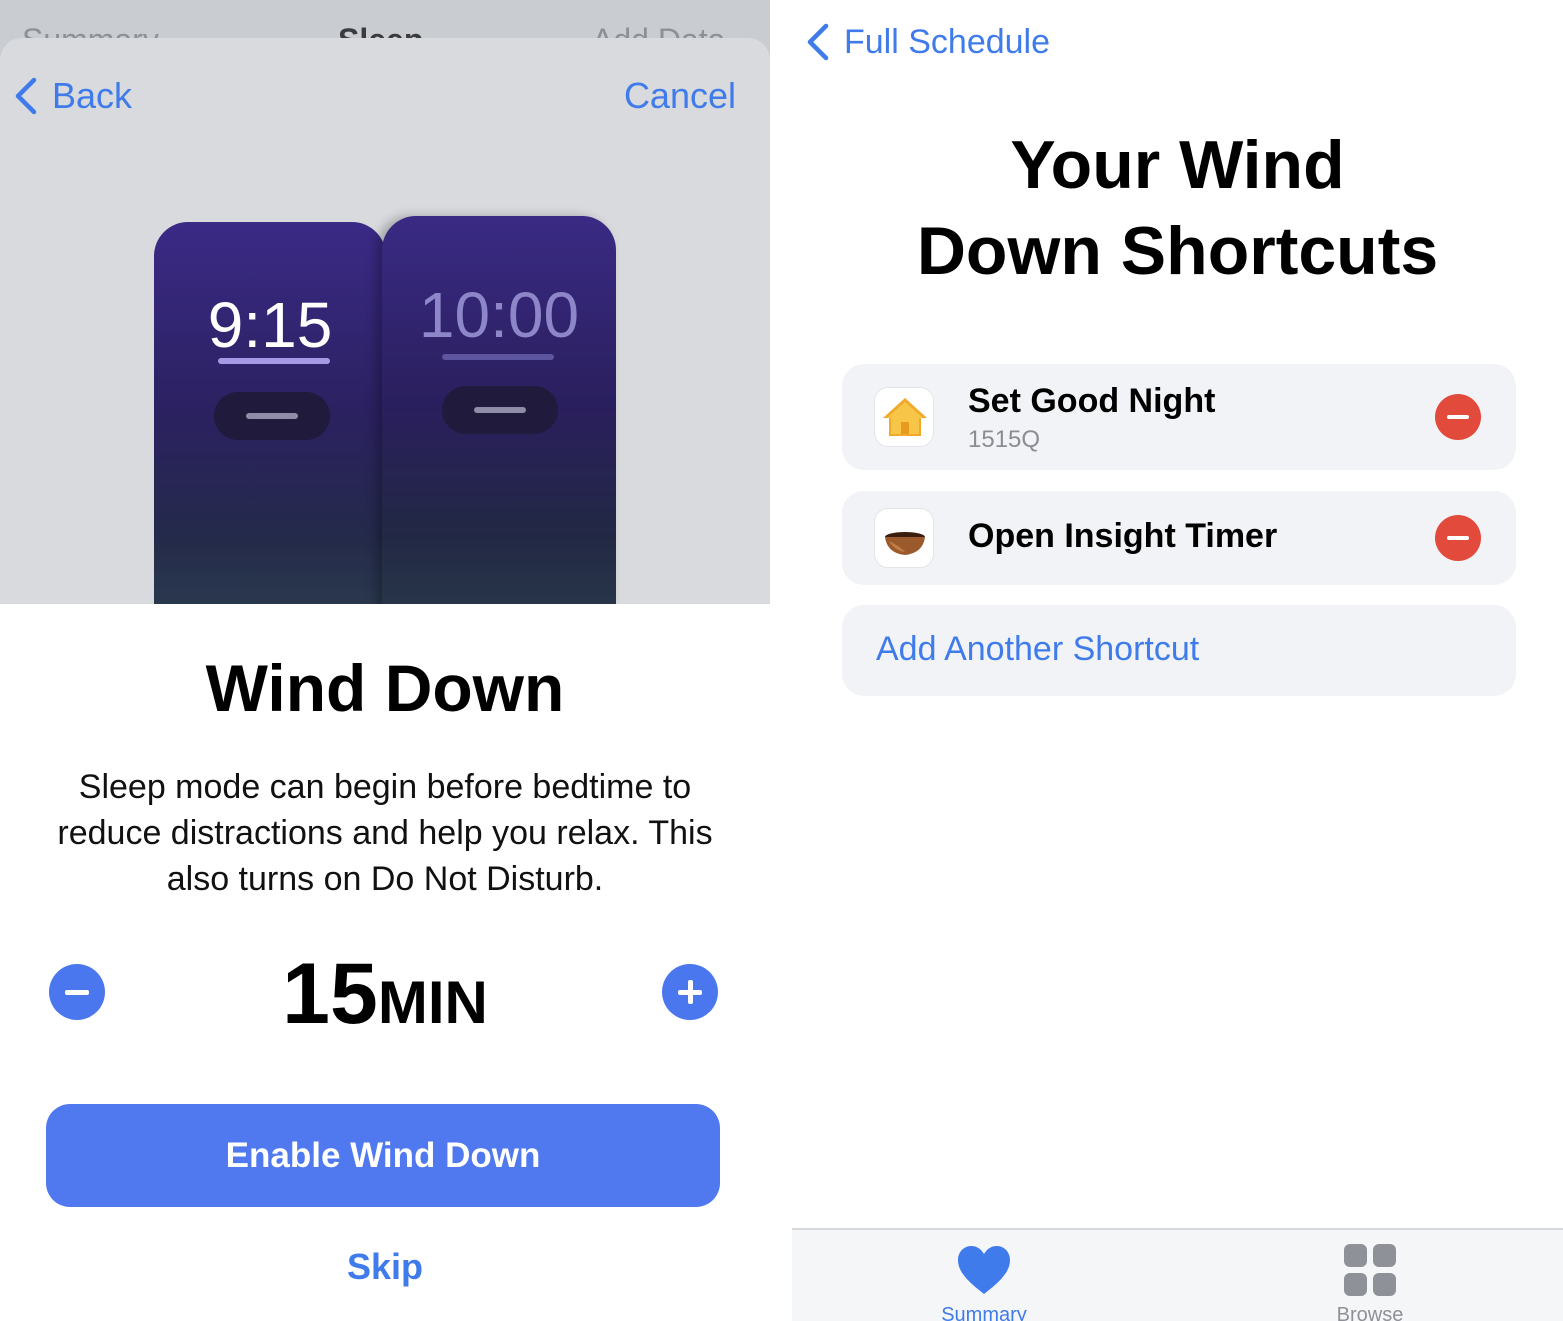 This screenshot has width=1563, height=1321. What do you see at coordinates (1004, 439) in the screenshot?
I see `shortcut-subtitle: 1515Q` at bounding box center [1004, 439].